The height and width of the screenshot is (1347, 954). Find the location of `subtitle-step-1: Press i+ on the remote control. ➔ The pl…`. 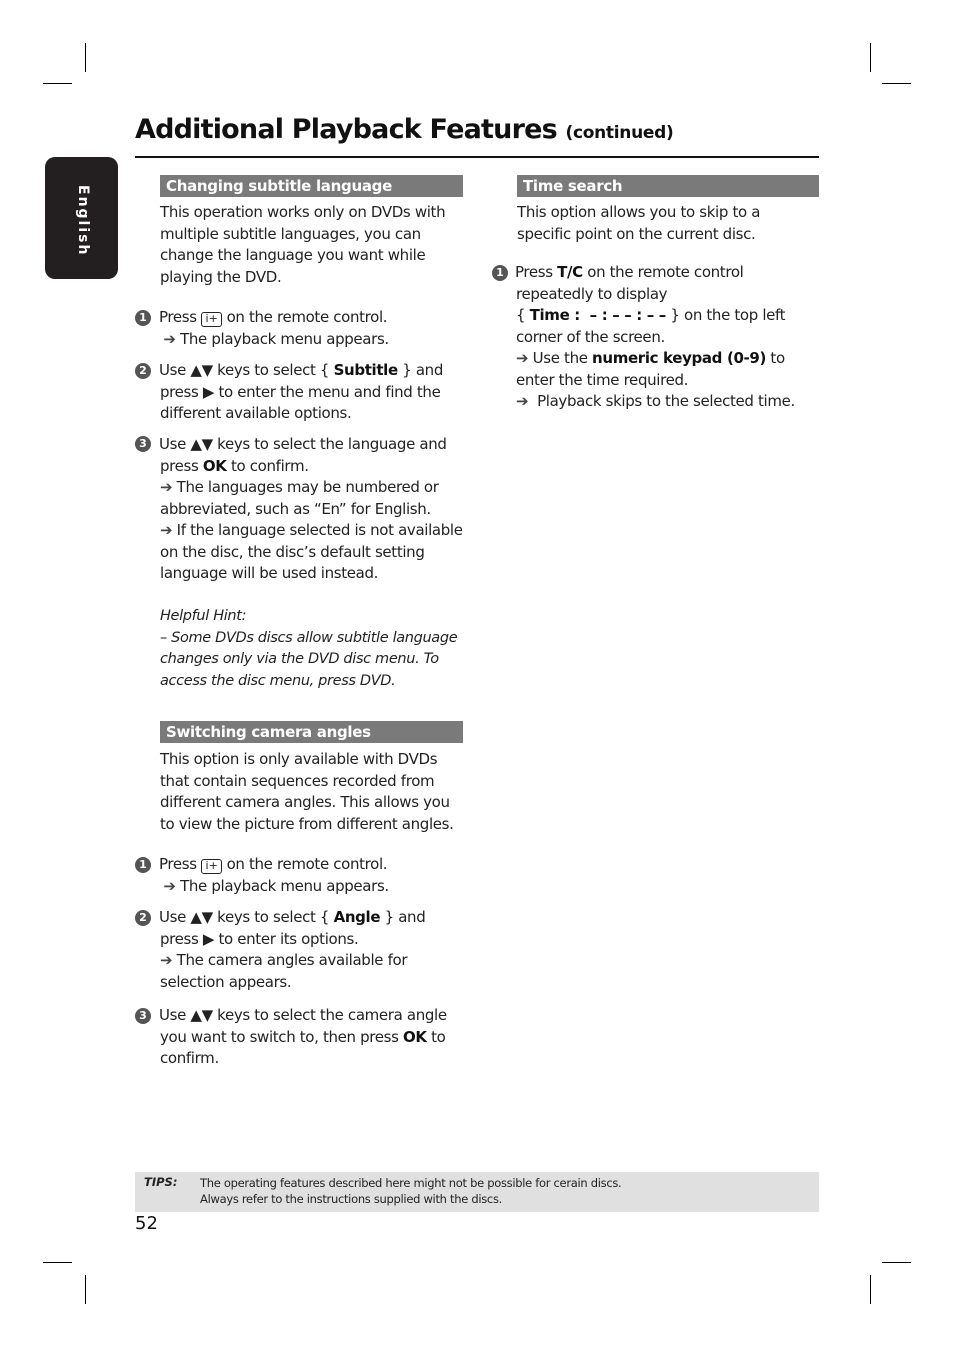

subtitle-step-1: Press i+ on the remote control. ➔ The pl… is located at coordinates (274, 328).